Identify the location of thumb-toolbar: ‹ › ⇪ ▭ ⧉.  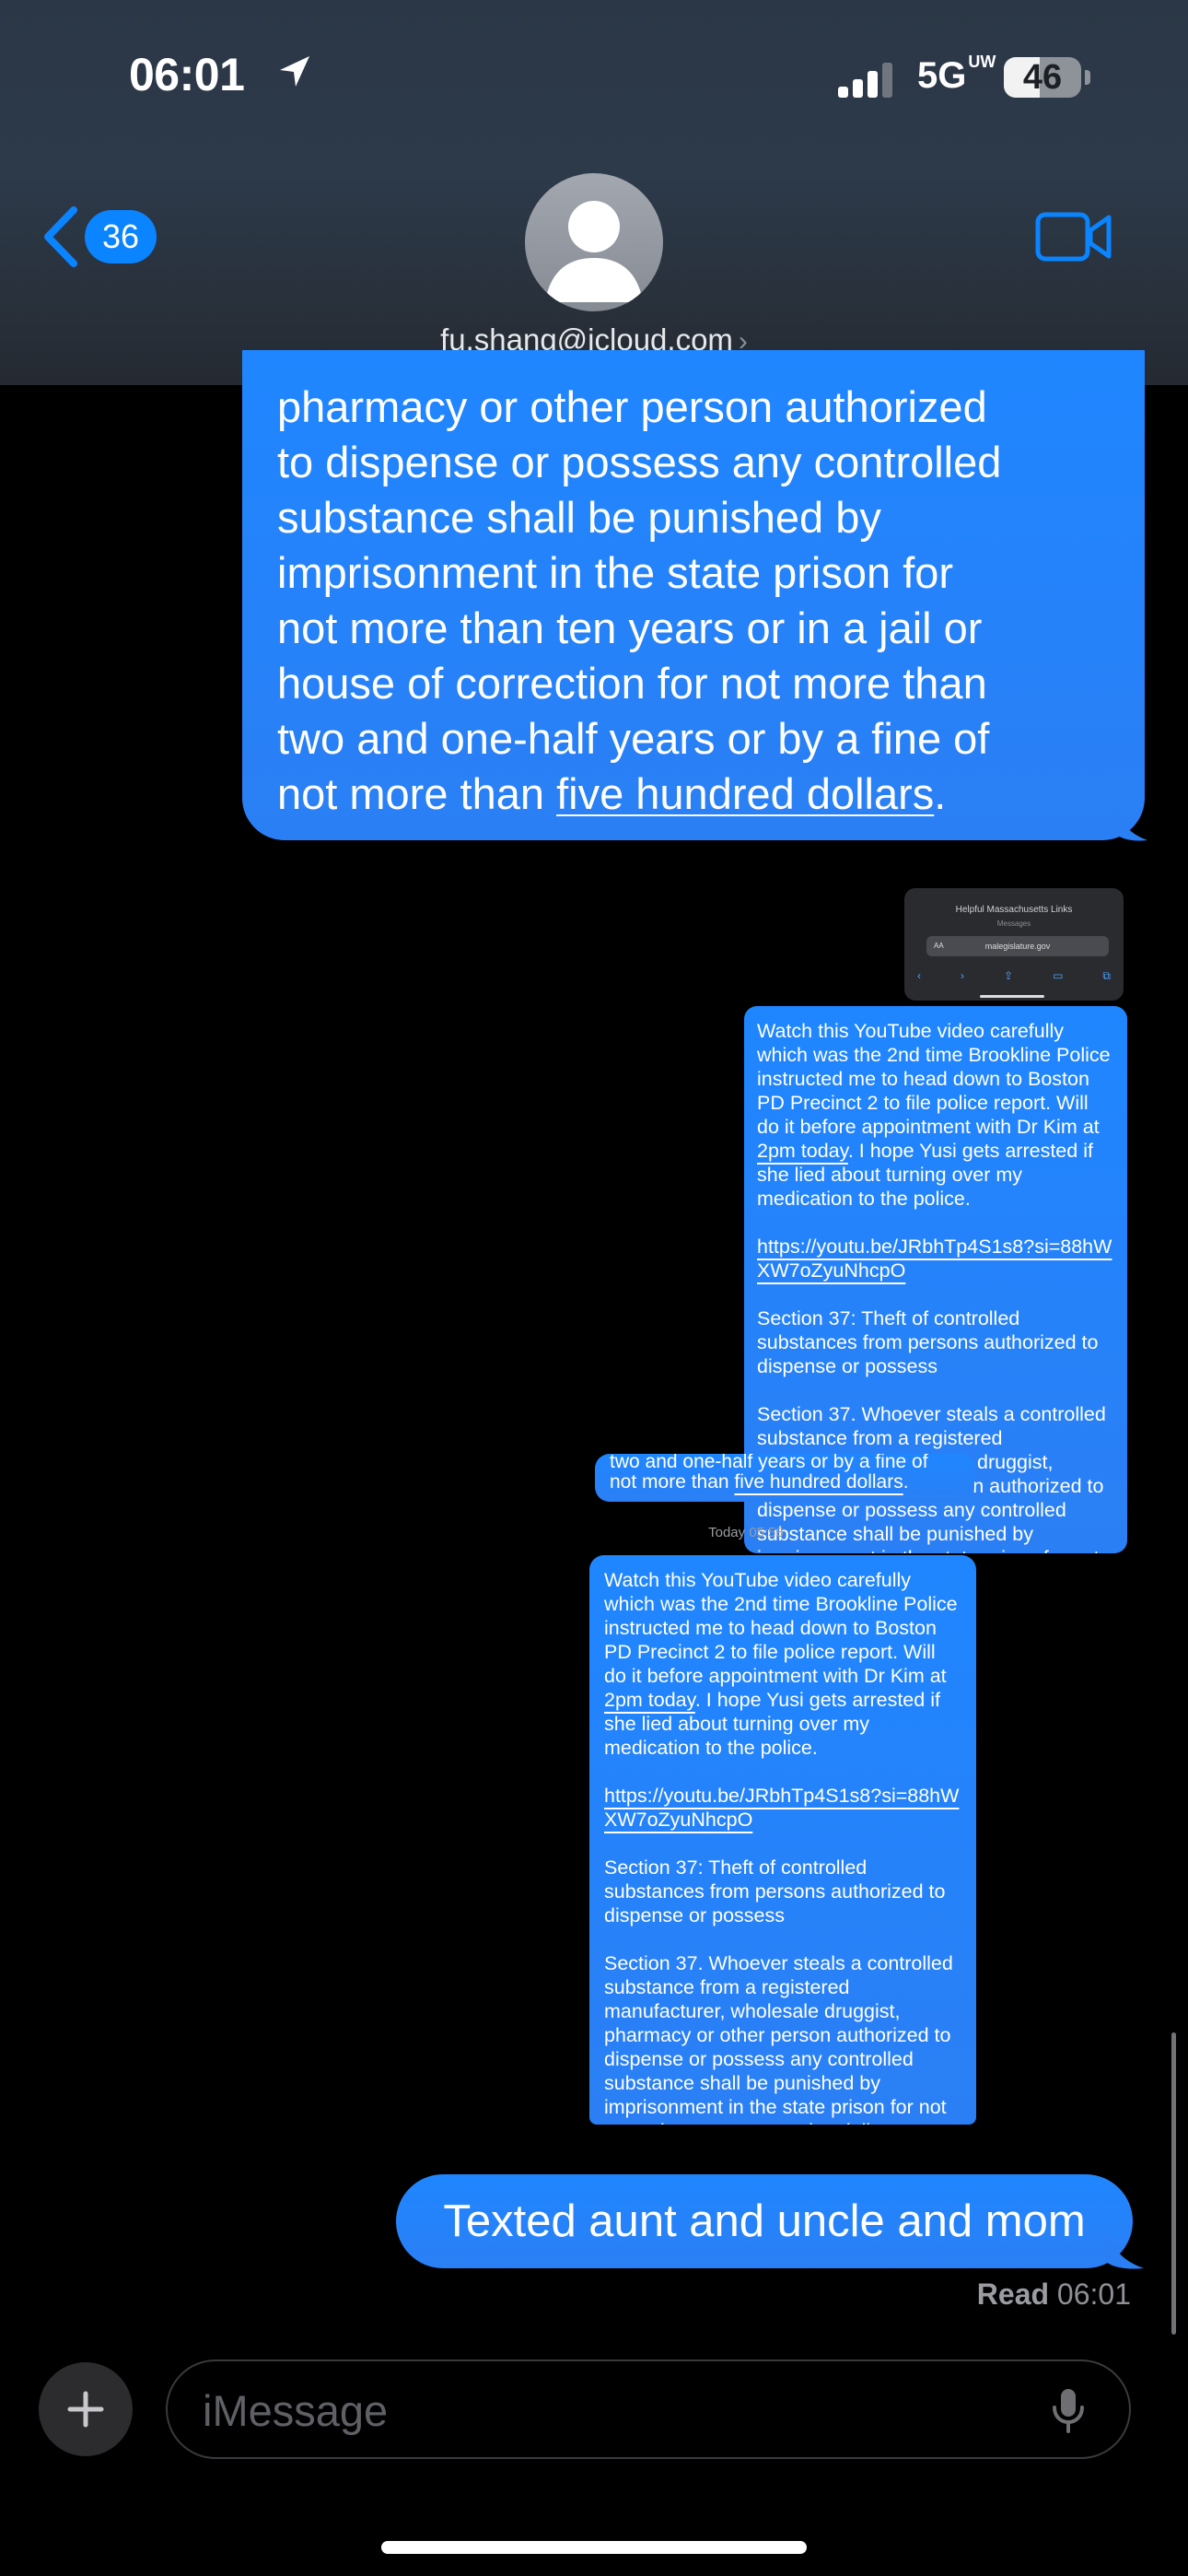
(1014, 975).